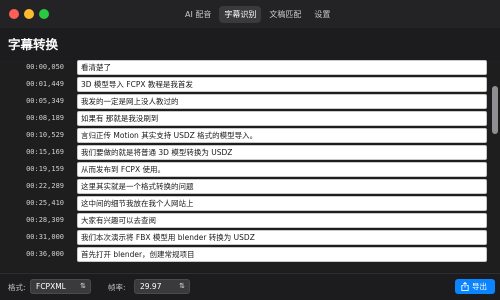 This screenshot has width=500, height=300. What do you see at coordinates (495, 166) in the screenshot?
I see `subtitle-list-scrollbar` at bounding box center [495, 166].